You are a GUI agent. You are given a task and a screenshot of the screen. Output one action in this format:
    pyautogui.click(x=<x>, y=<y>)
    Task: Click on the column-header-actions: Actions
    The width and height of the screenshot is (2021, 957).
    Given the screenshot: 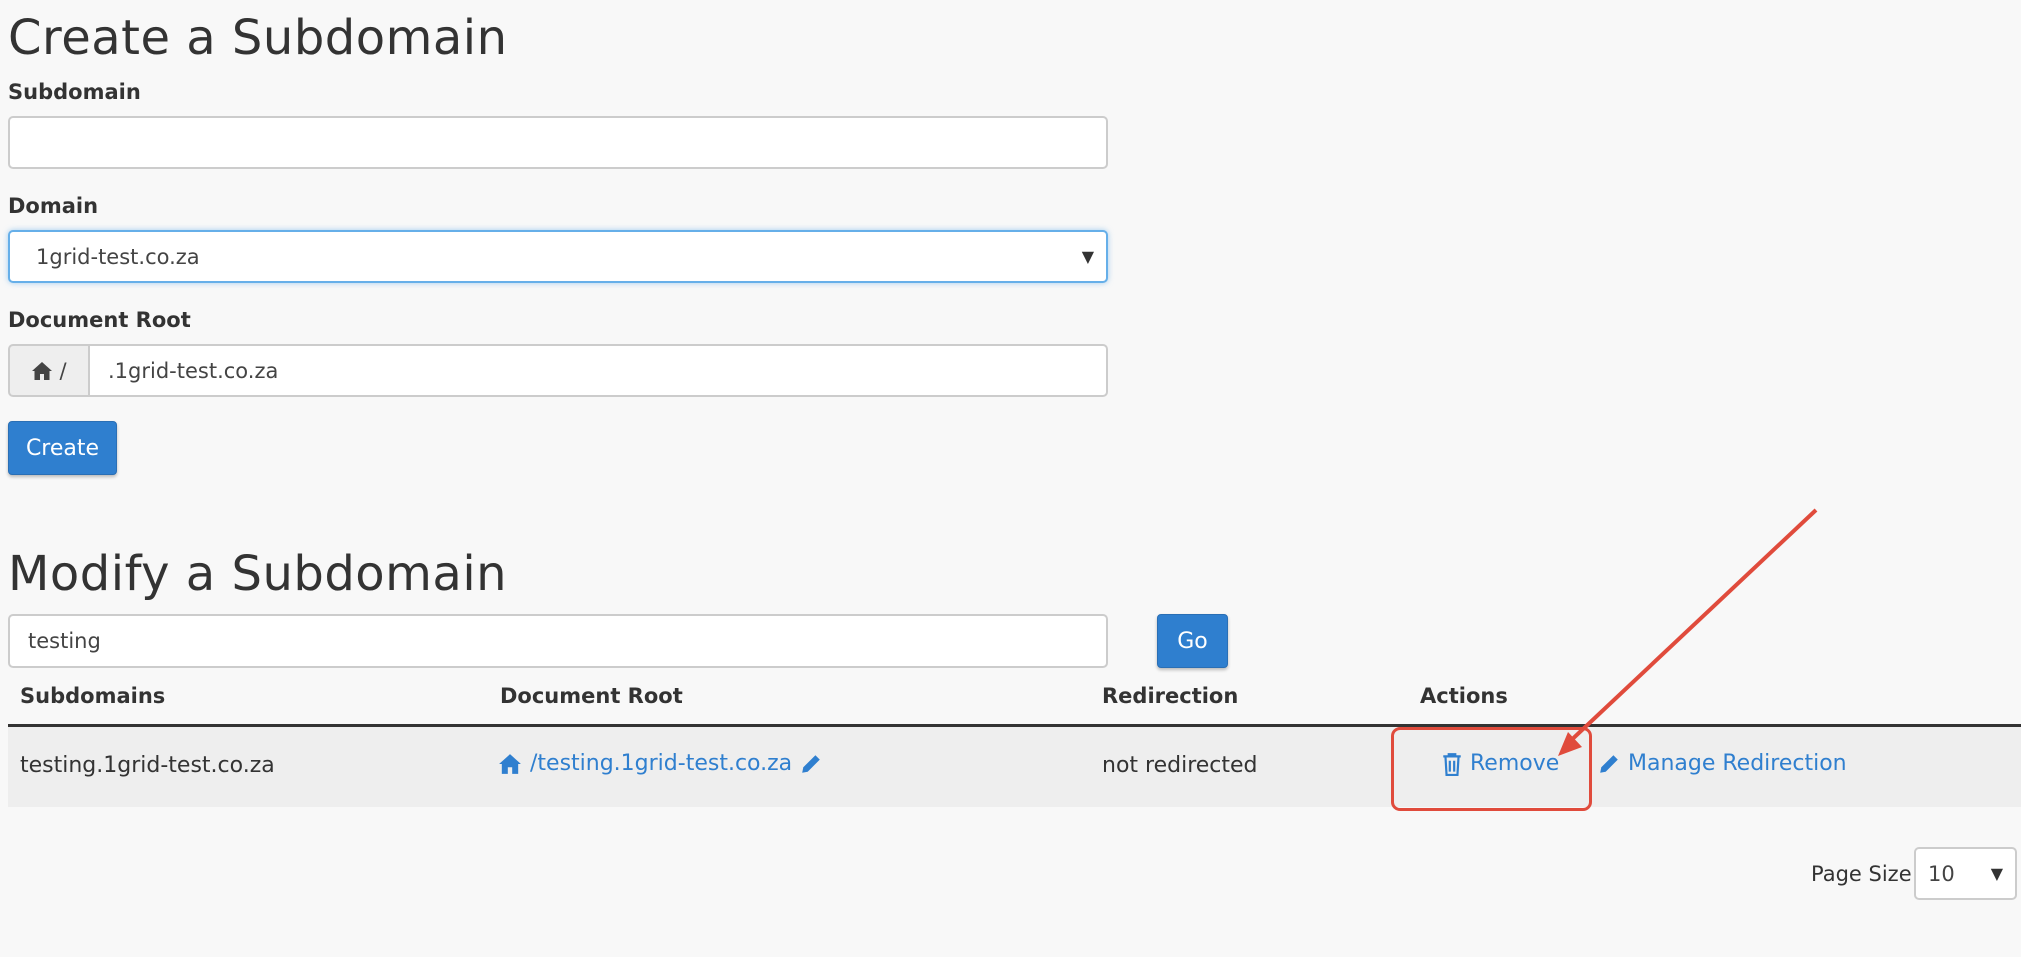 What is the action you would take?
    pyautogui.click(x=1464, y=696)
    